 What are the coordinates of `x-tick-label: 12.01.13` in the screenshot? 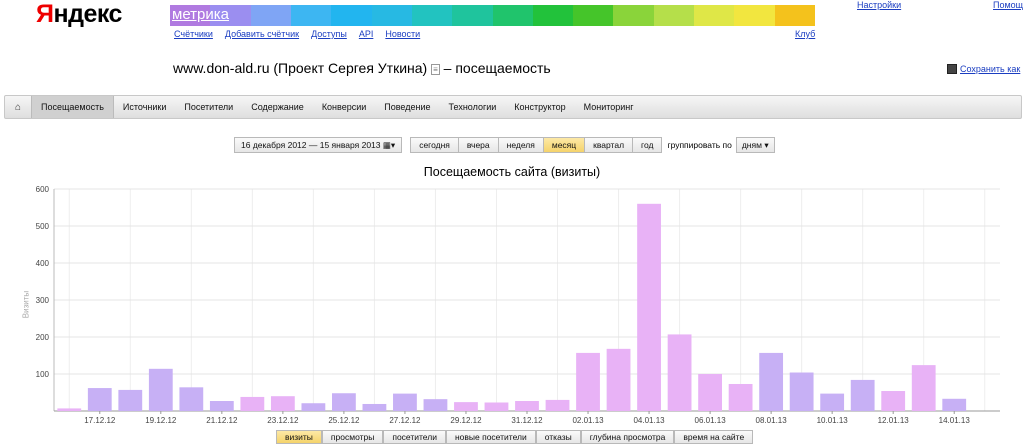 It's located at (894, 420).